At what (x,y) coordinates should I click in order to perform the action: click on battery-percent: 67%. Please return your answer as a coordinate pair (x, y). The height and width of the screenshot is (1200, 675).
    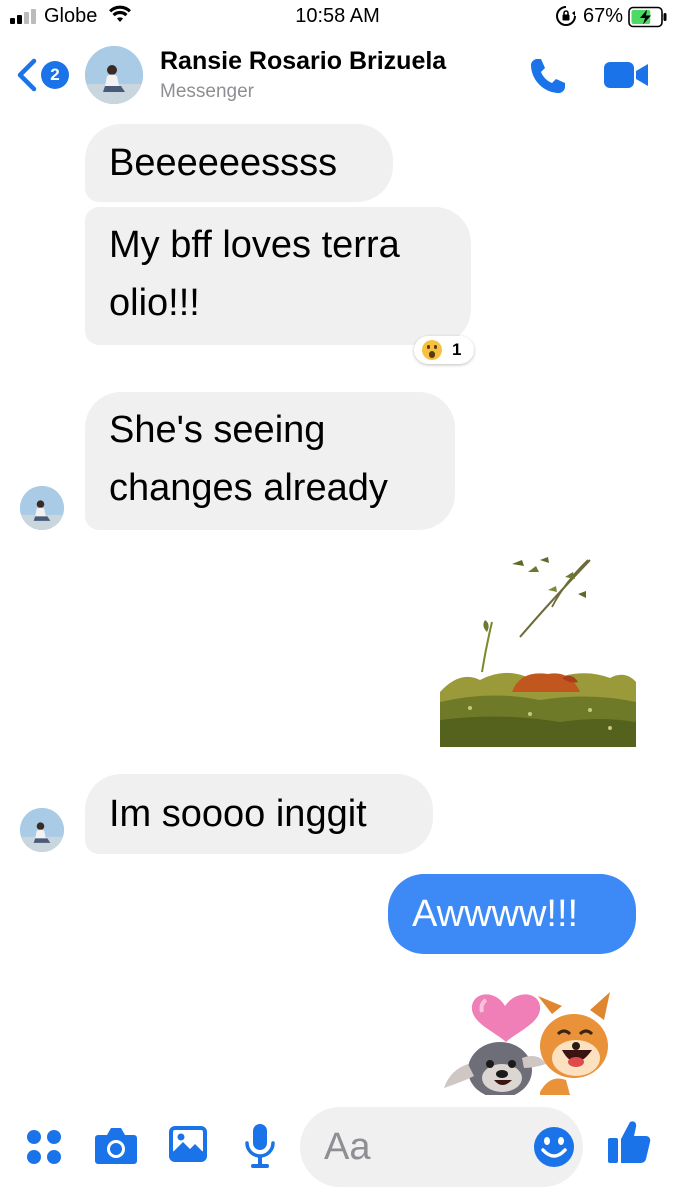
    Looking at the image, I should click on (603, 16).